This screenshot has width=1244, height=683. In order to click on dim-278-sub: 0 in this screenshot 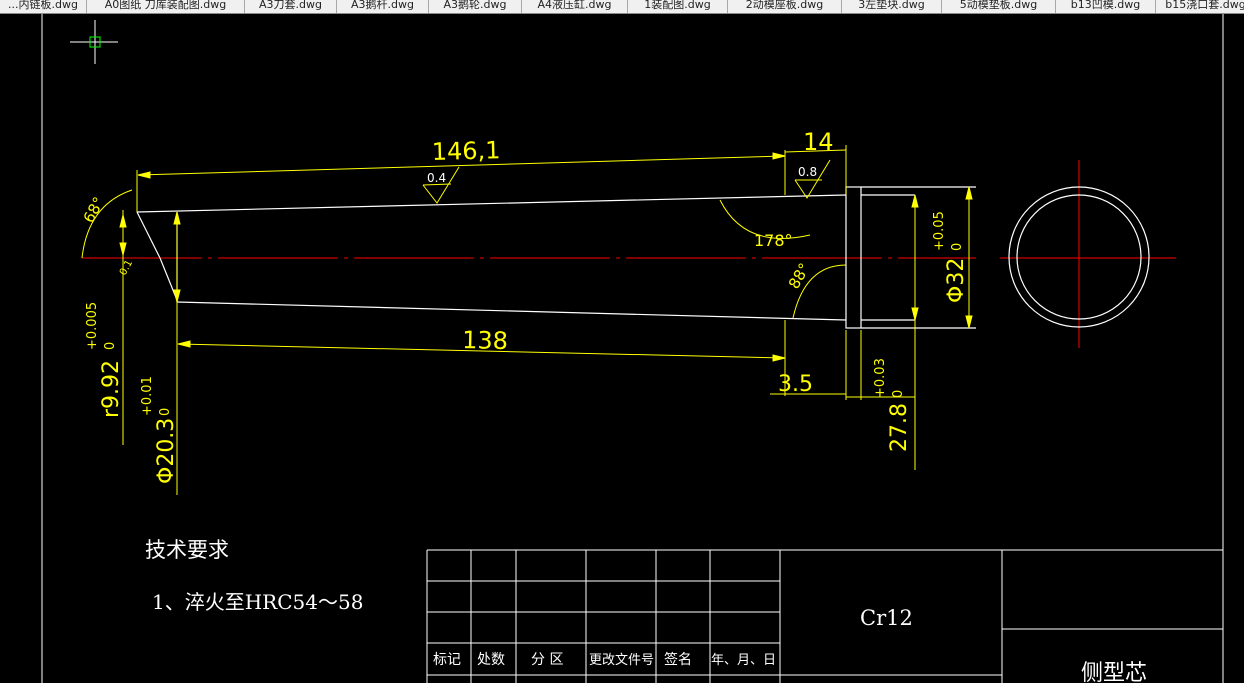, I will do `click(898, 394)`.